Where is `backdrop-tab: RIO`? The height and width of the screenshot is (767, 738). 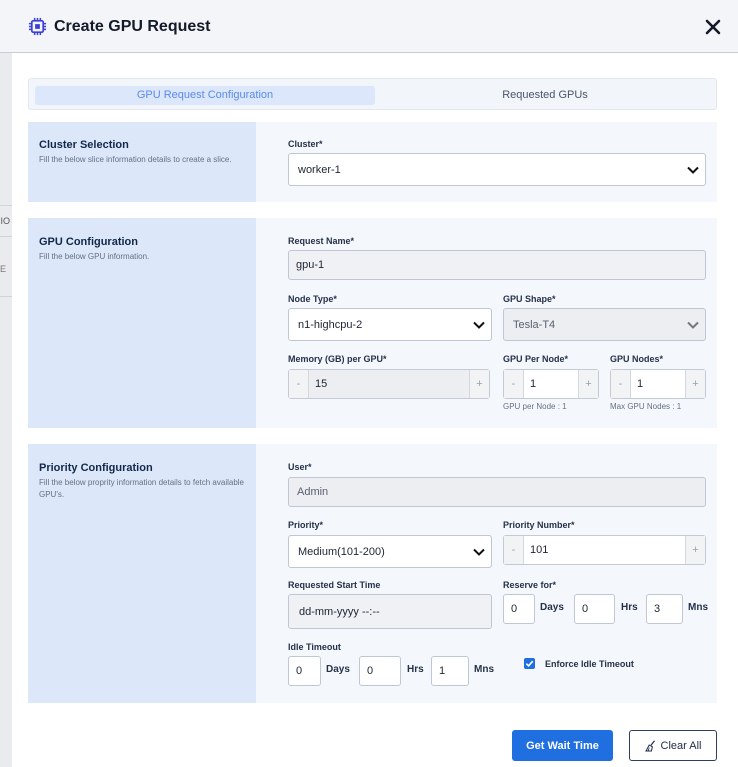
backdrop-tab: RIO is located at coordinates (6, 221).